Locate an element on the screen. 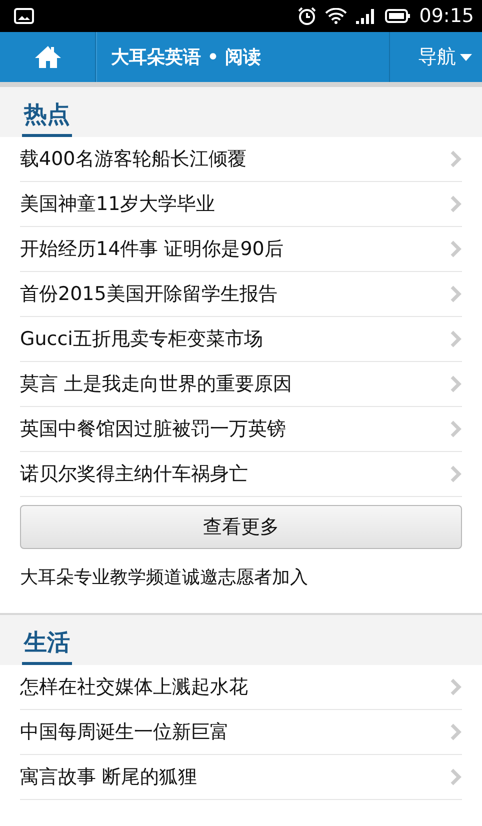 This screenshot has height=826, width=482. article-item: 首份2015美国开除留学生报告 is located at coordinates (241, 294).